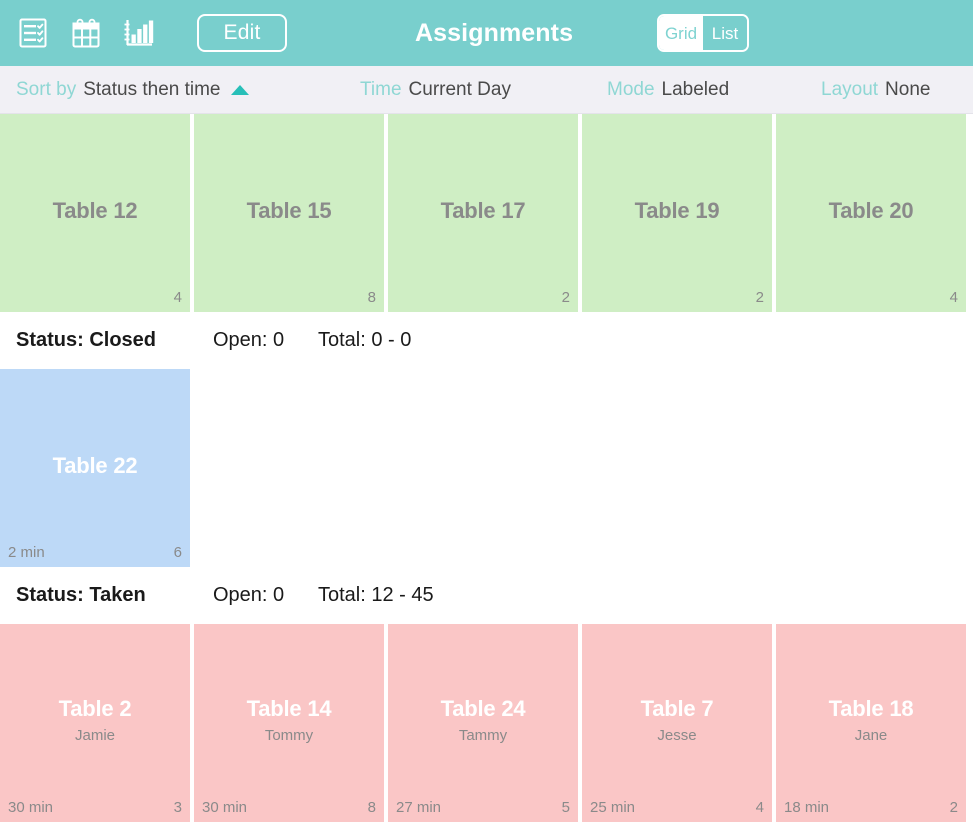  What do you see at coordinates (95, 210) in the screenshot?
I see `table-card-title: Table 12` at bounding box center [95, 210].